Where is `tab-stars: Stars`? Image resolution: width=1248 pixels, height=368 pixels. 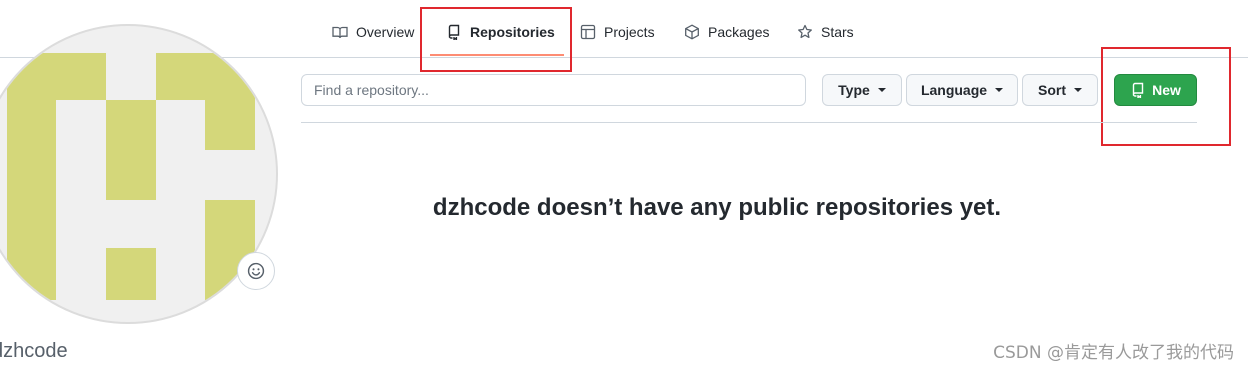
tab-stars: Stars is located at coordinates (825, 32).